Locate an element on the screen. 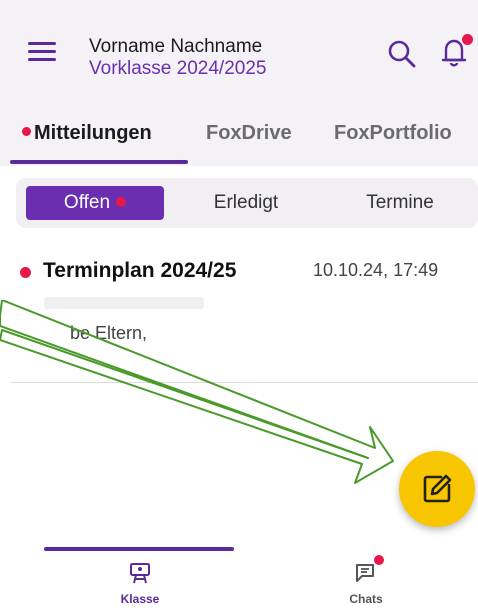  class-name: Vorklasse 2024/2025 is located at coordinates (177, 69).